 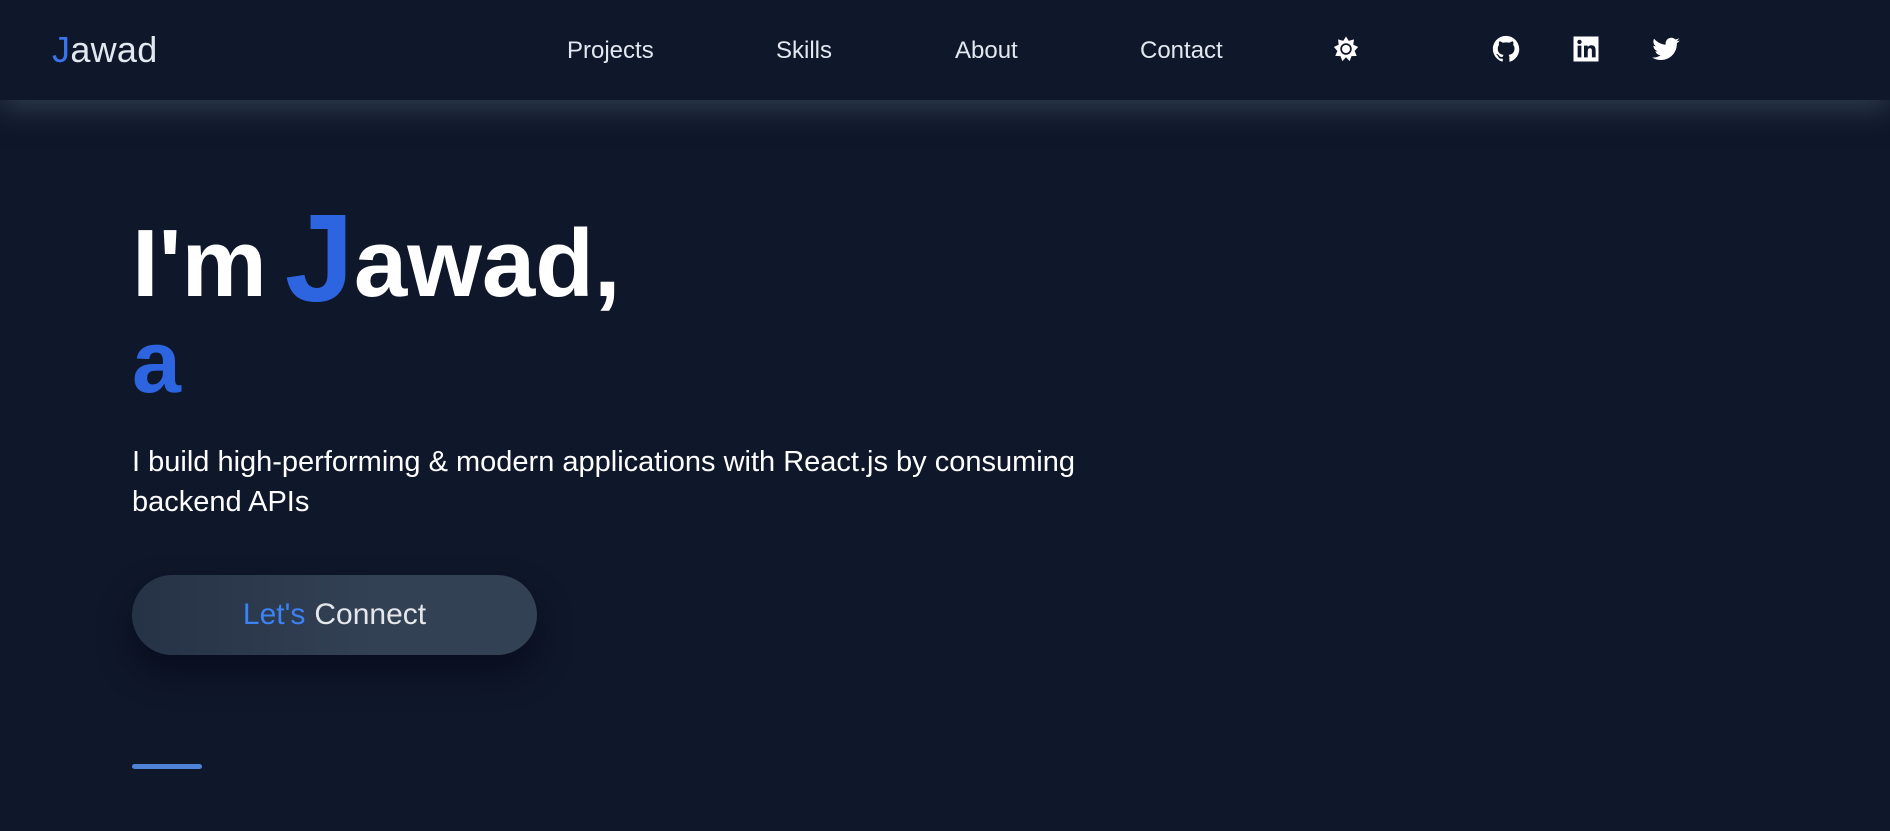 I want to click on hero-name-rest: awad,, so click(x=487, y=263).